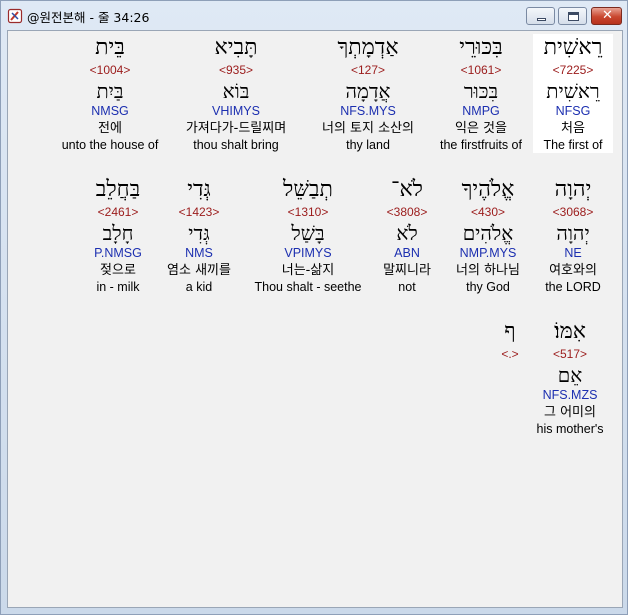 Image resolution: width=628 pixels, height=615 pixels. I want to click on morphology-code: NMP.MYS, so click(488, 253).